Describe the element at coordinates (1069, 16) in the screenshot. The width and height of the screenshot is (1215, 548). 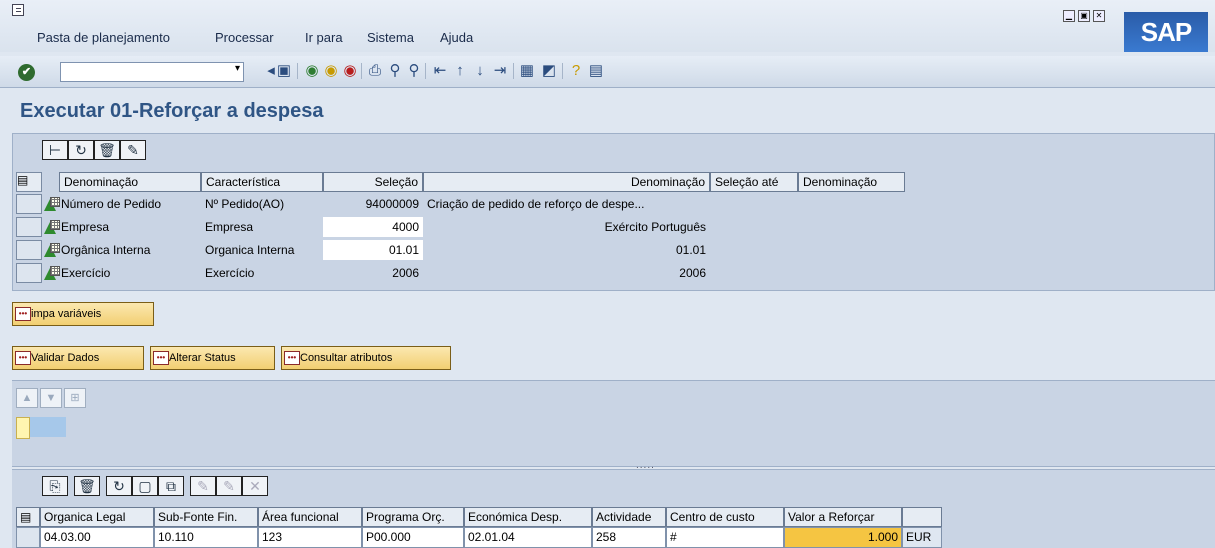
I see `minimize-icon: ▁` at that location.